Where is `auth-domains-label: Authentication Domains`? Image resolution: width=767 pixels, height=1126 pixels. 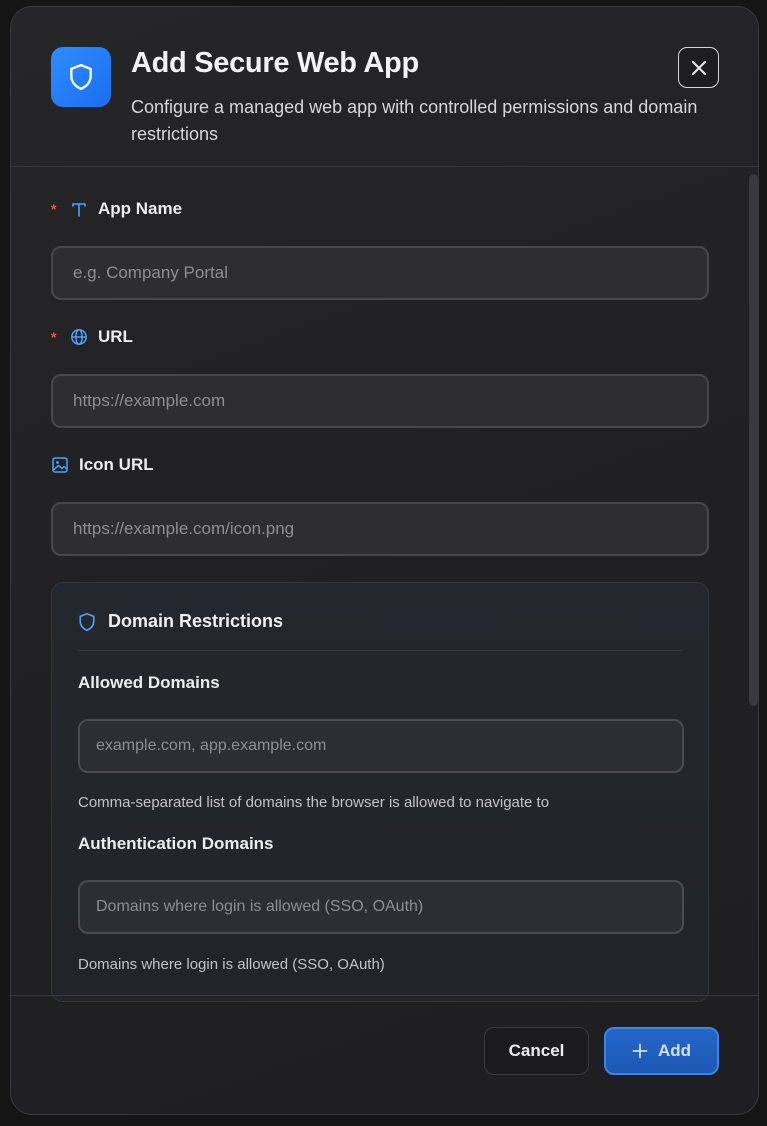 auth-domains-label: Authentication Domains is located at coordinates (176, 843).